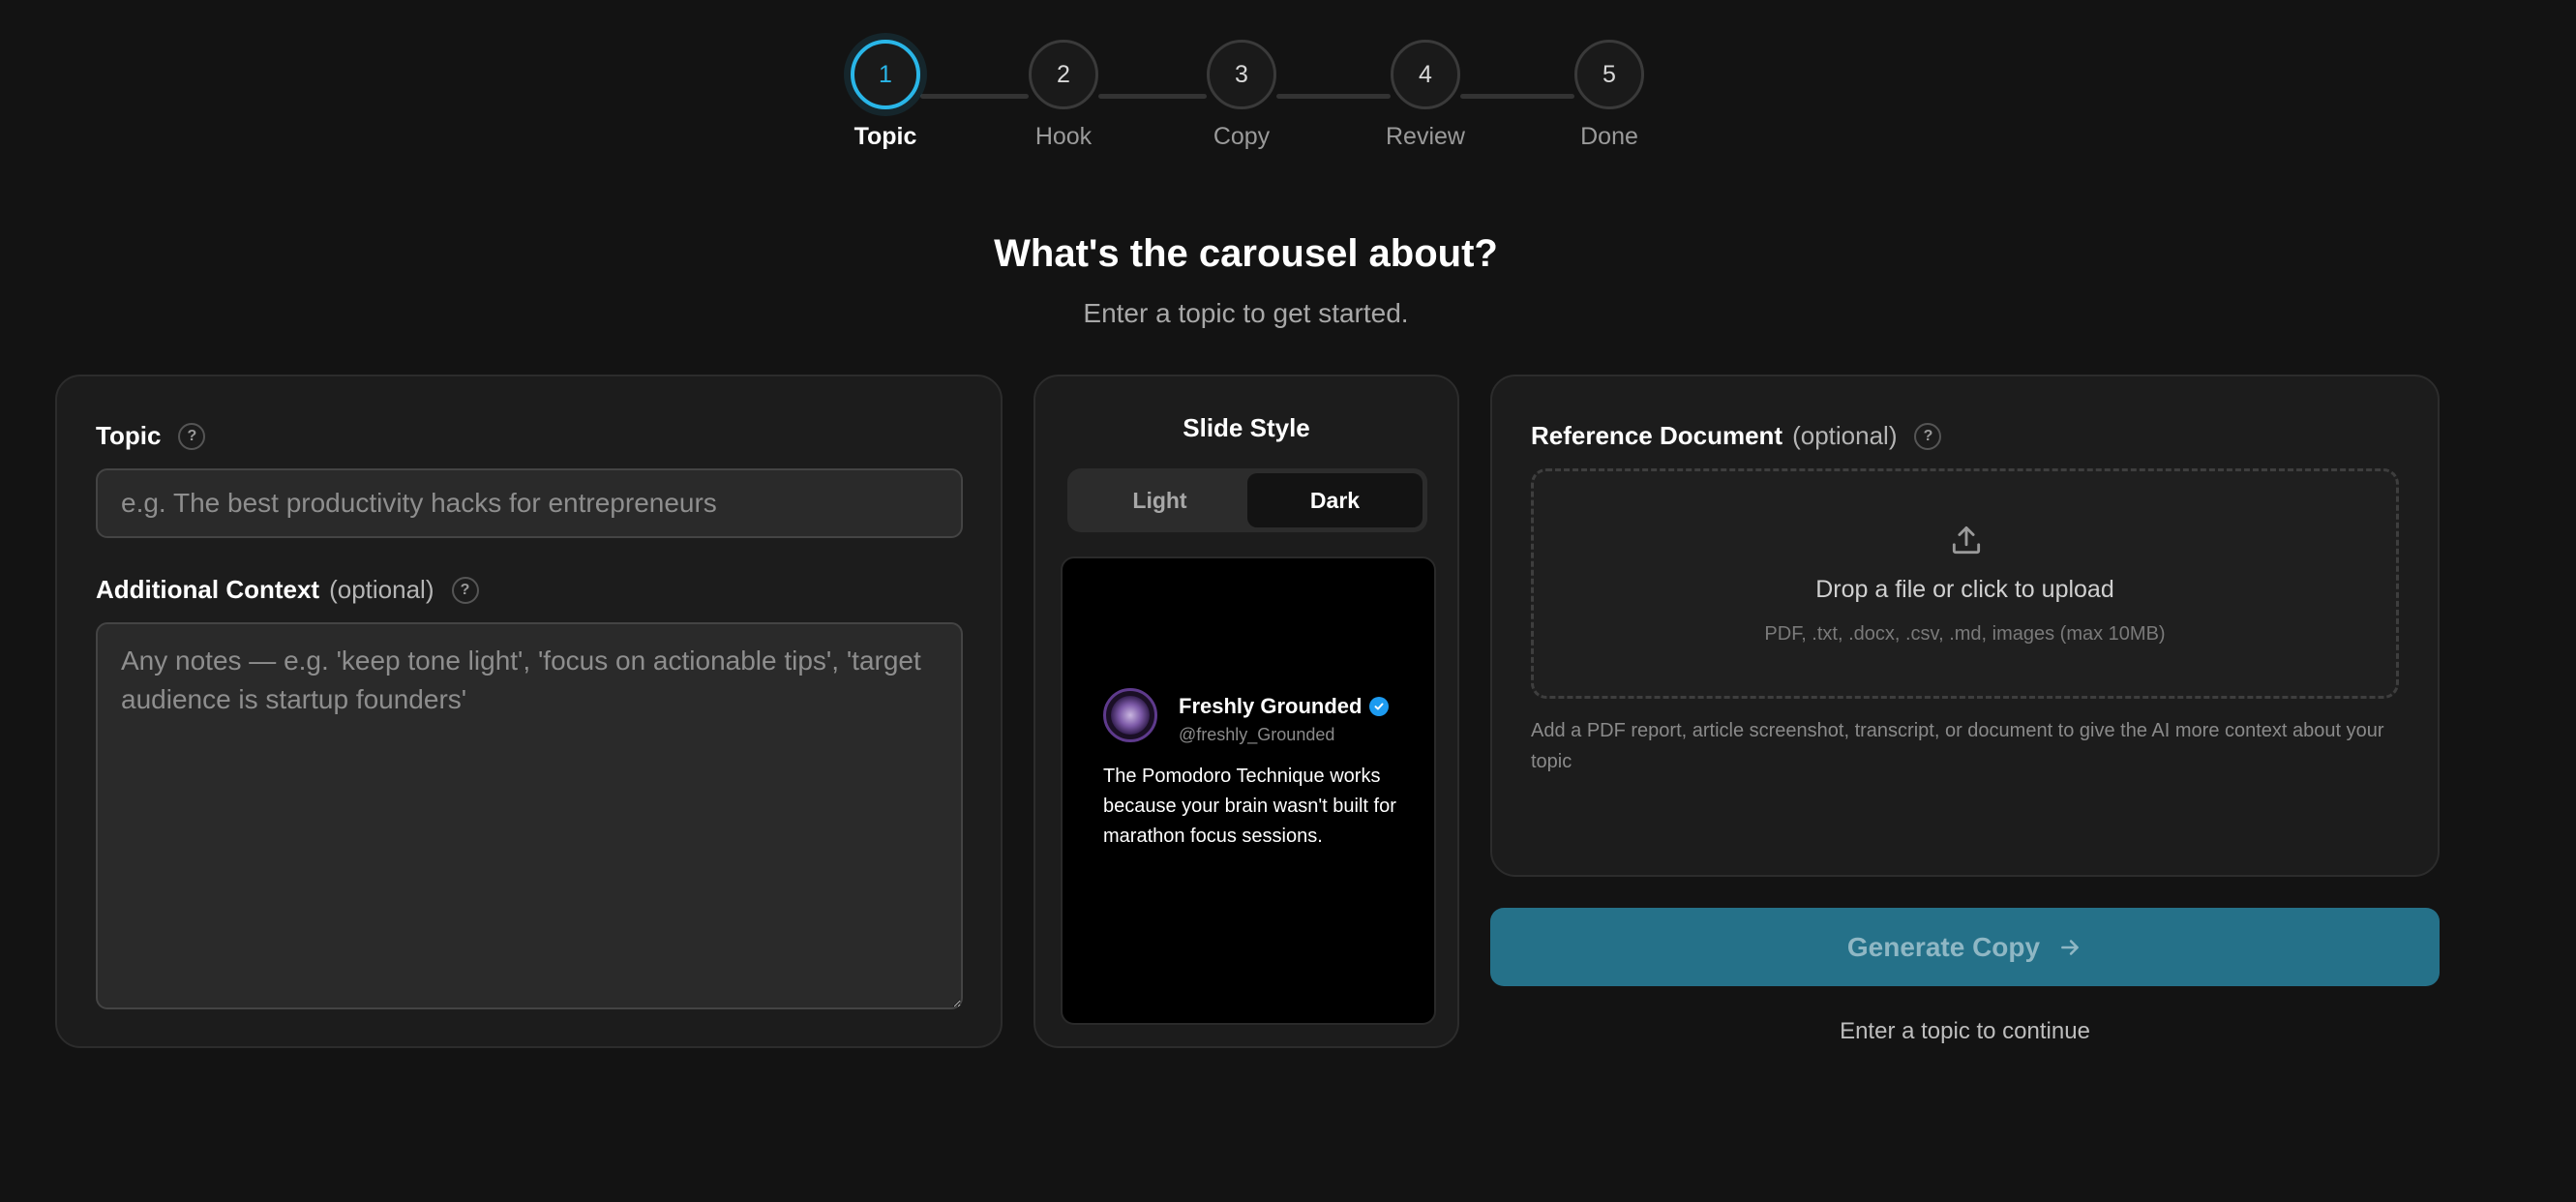  I want to click on step-3-copy: 3, so click(1241, 74).